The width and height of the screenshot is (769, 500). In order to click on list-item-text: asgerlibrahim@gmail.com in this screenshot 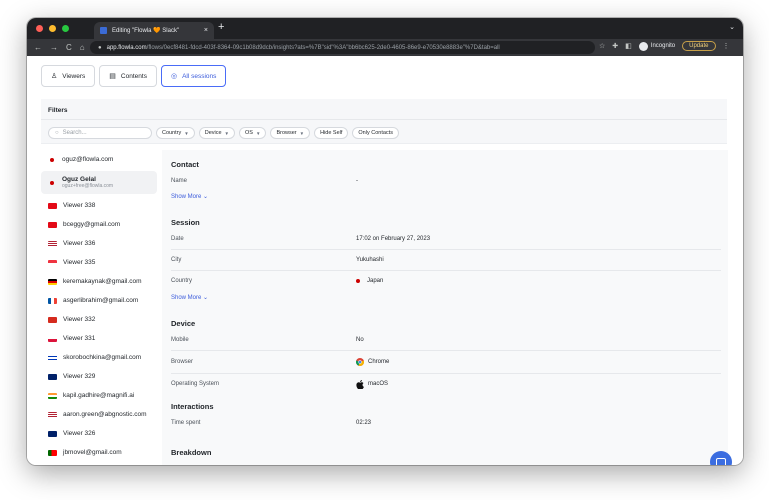, I will do `click(100, 300)`.